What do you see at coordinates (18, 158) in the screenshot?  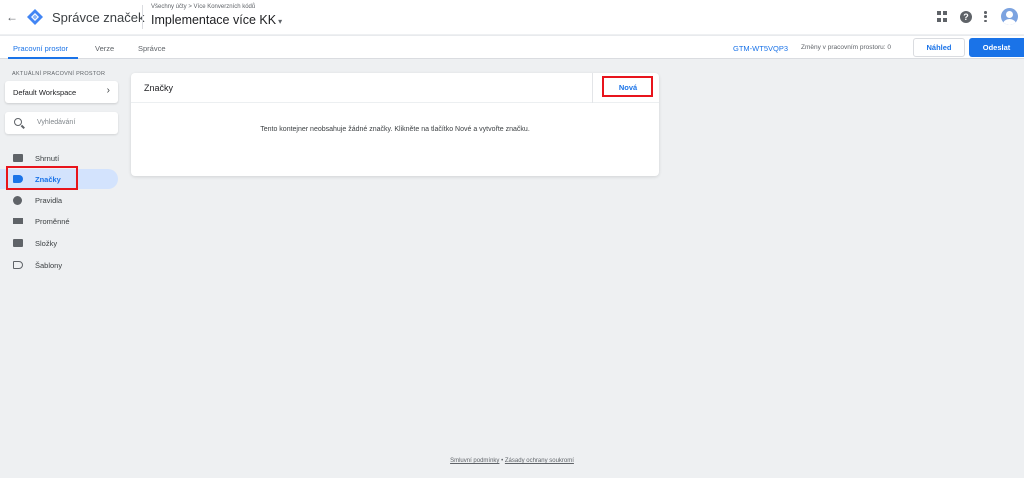 I see `summary-icon` at bounding box center [18, 158].